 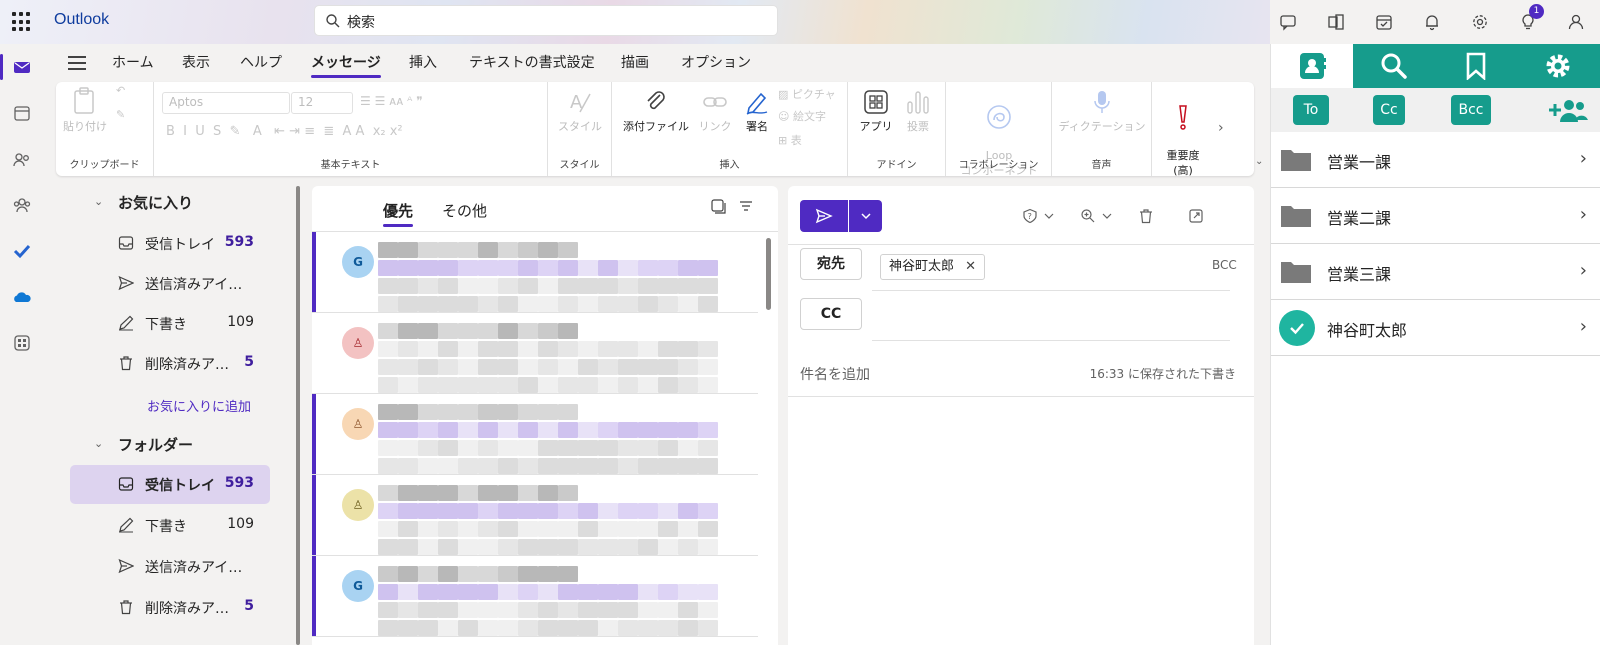 What do you see at coordinates (346, 65) in the screenshot?
I see `tab-message: メッセージ` at bounding box center [346, 65].